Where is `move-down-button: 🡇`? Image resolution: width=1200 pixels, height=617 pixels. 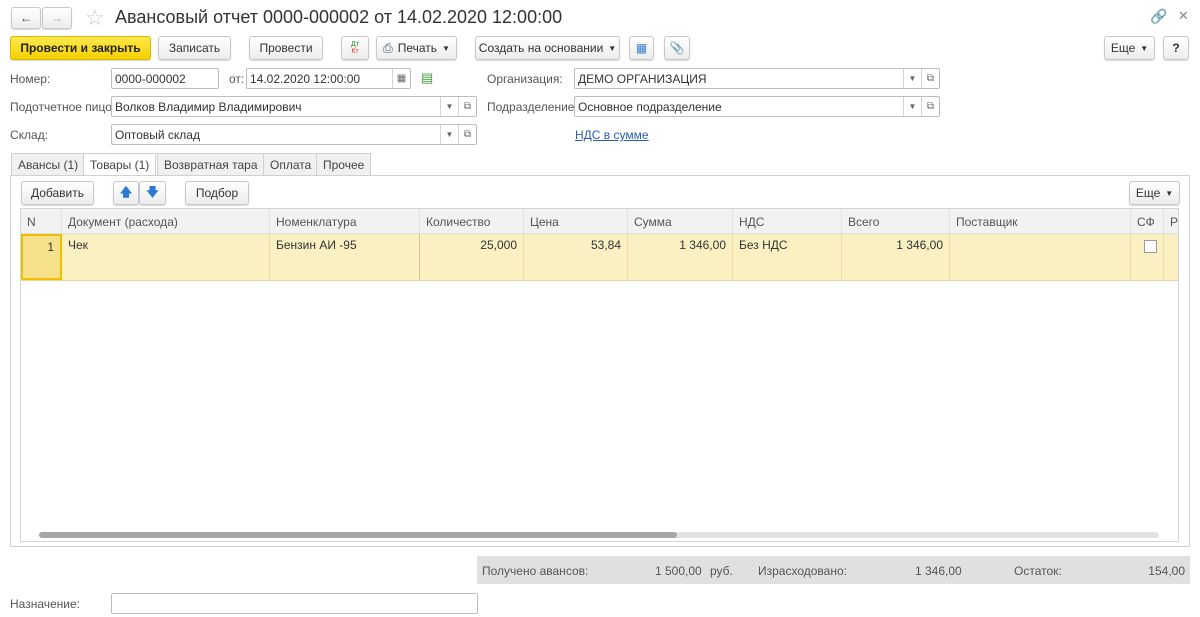
move-down-button: 🡇 is located at coordinates (152, 193).